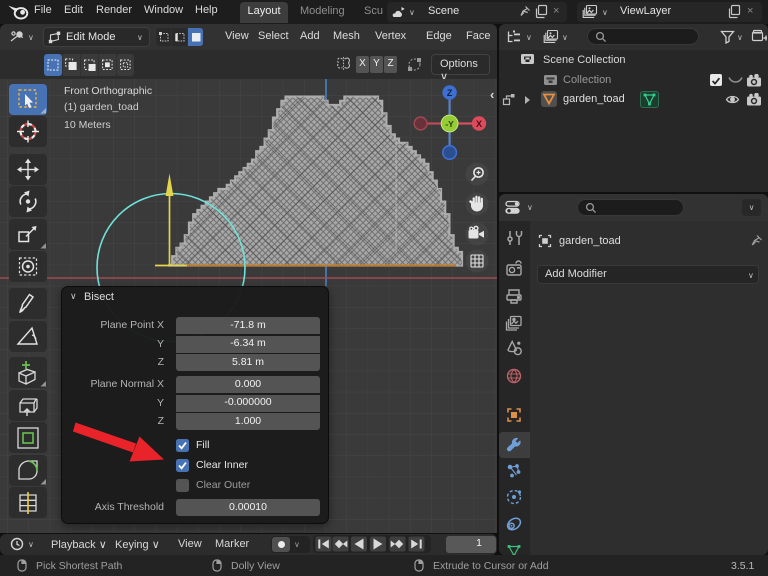 The image size is (768, 576). Describe the element at coordinates (450, 93) in the screenshot. I see `svg-text: Z` at that location.